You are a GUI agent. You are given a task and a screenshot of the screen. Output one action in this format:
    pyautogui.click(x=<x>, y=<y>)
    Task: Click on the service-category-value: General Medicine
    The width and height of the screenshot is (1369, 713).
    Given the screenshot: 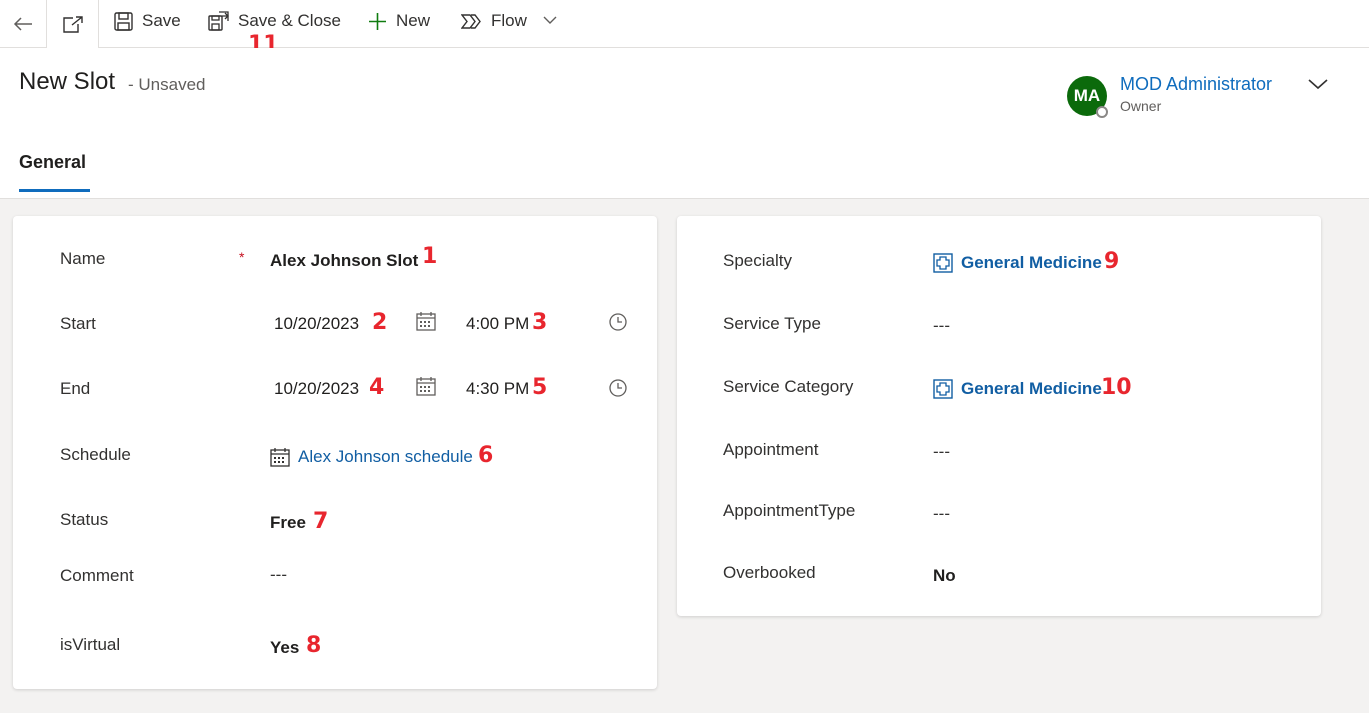 What is the action you would take?
    pyautogui.click(x=1031, y=388)
    